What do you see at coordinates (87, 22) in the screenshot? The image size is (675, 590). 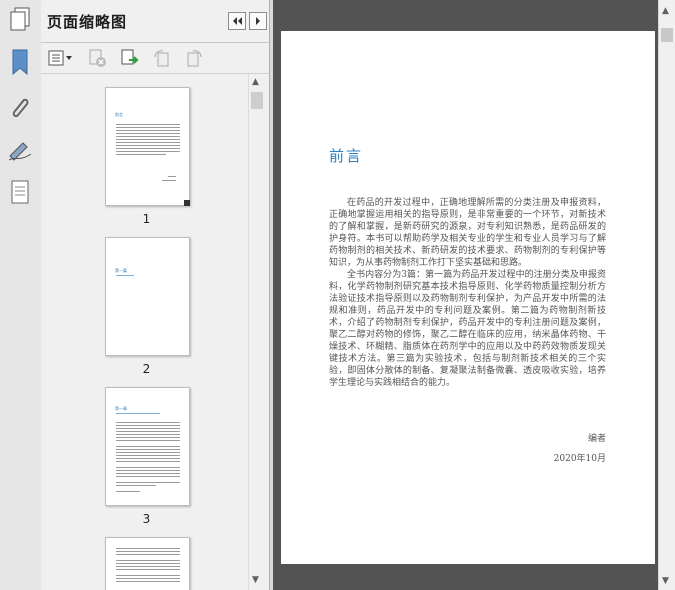 I see `panel-title: 页面缩略图` at bounding box center [87, 22].